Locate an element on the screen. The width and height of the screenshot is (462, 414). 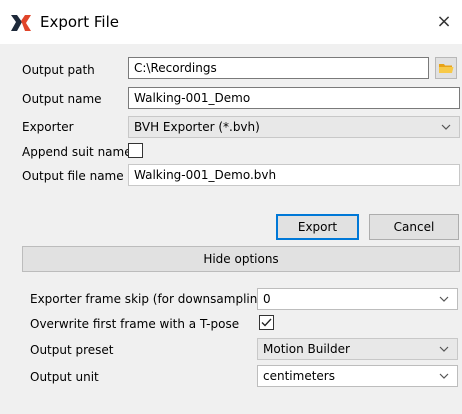
frame-skip-label: Exporter frame skip (for downsampling) is located at coordinates (150, 299).